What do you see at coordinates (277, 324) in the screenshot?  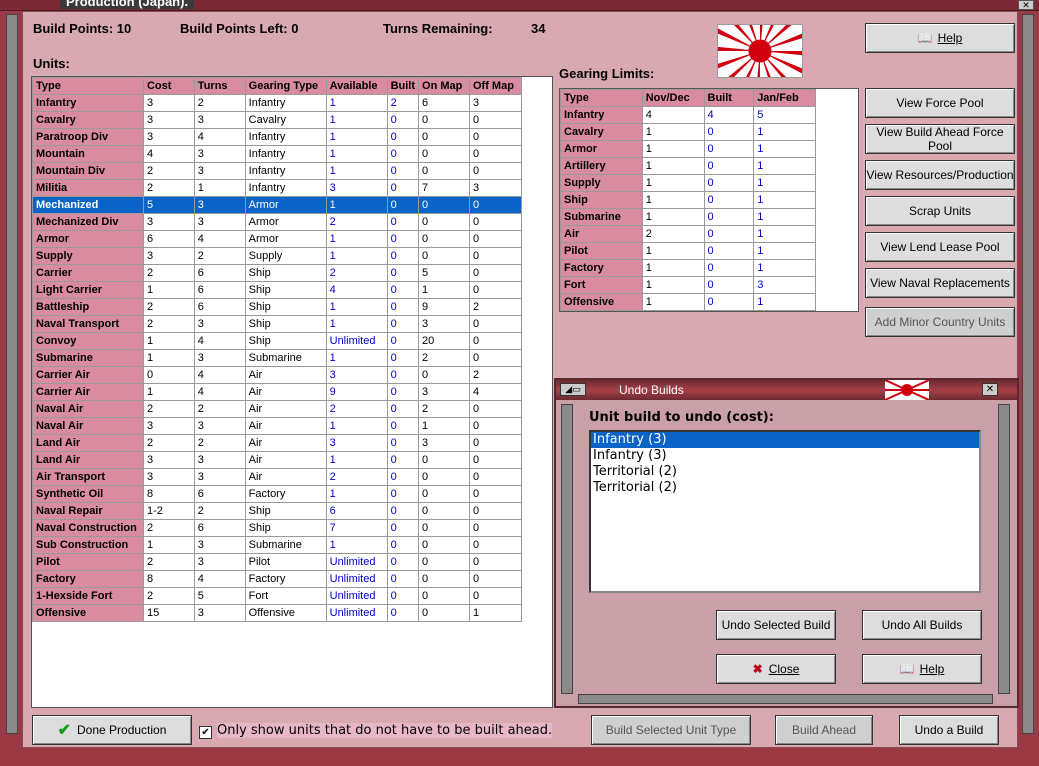 I see `units-row: Naval Transport 2 3 Ship 1 0 3 0` at bounding box center [277, 324].